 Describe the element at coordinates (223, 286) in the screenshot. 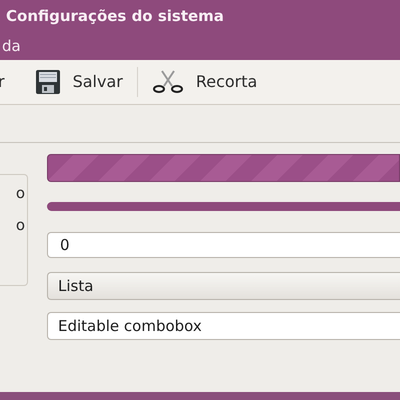

I see `dropdown: Lista` at that location.